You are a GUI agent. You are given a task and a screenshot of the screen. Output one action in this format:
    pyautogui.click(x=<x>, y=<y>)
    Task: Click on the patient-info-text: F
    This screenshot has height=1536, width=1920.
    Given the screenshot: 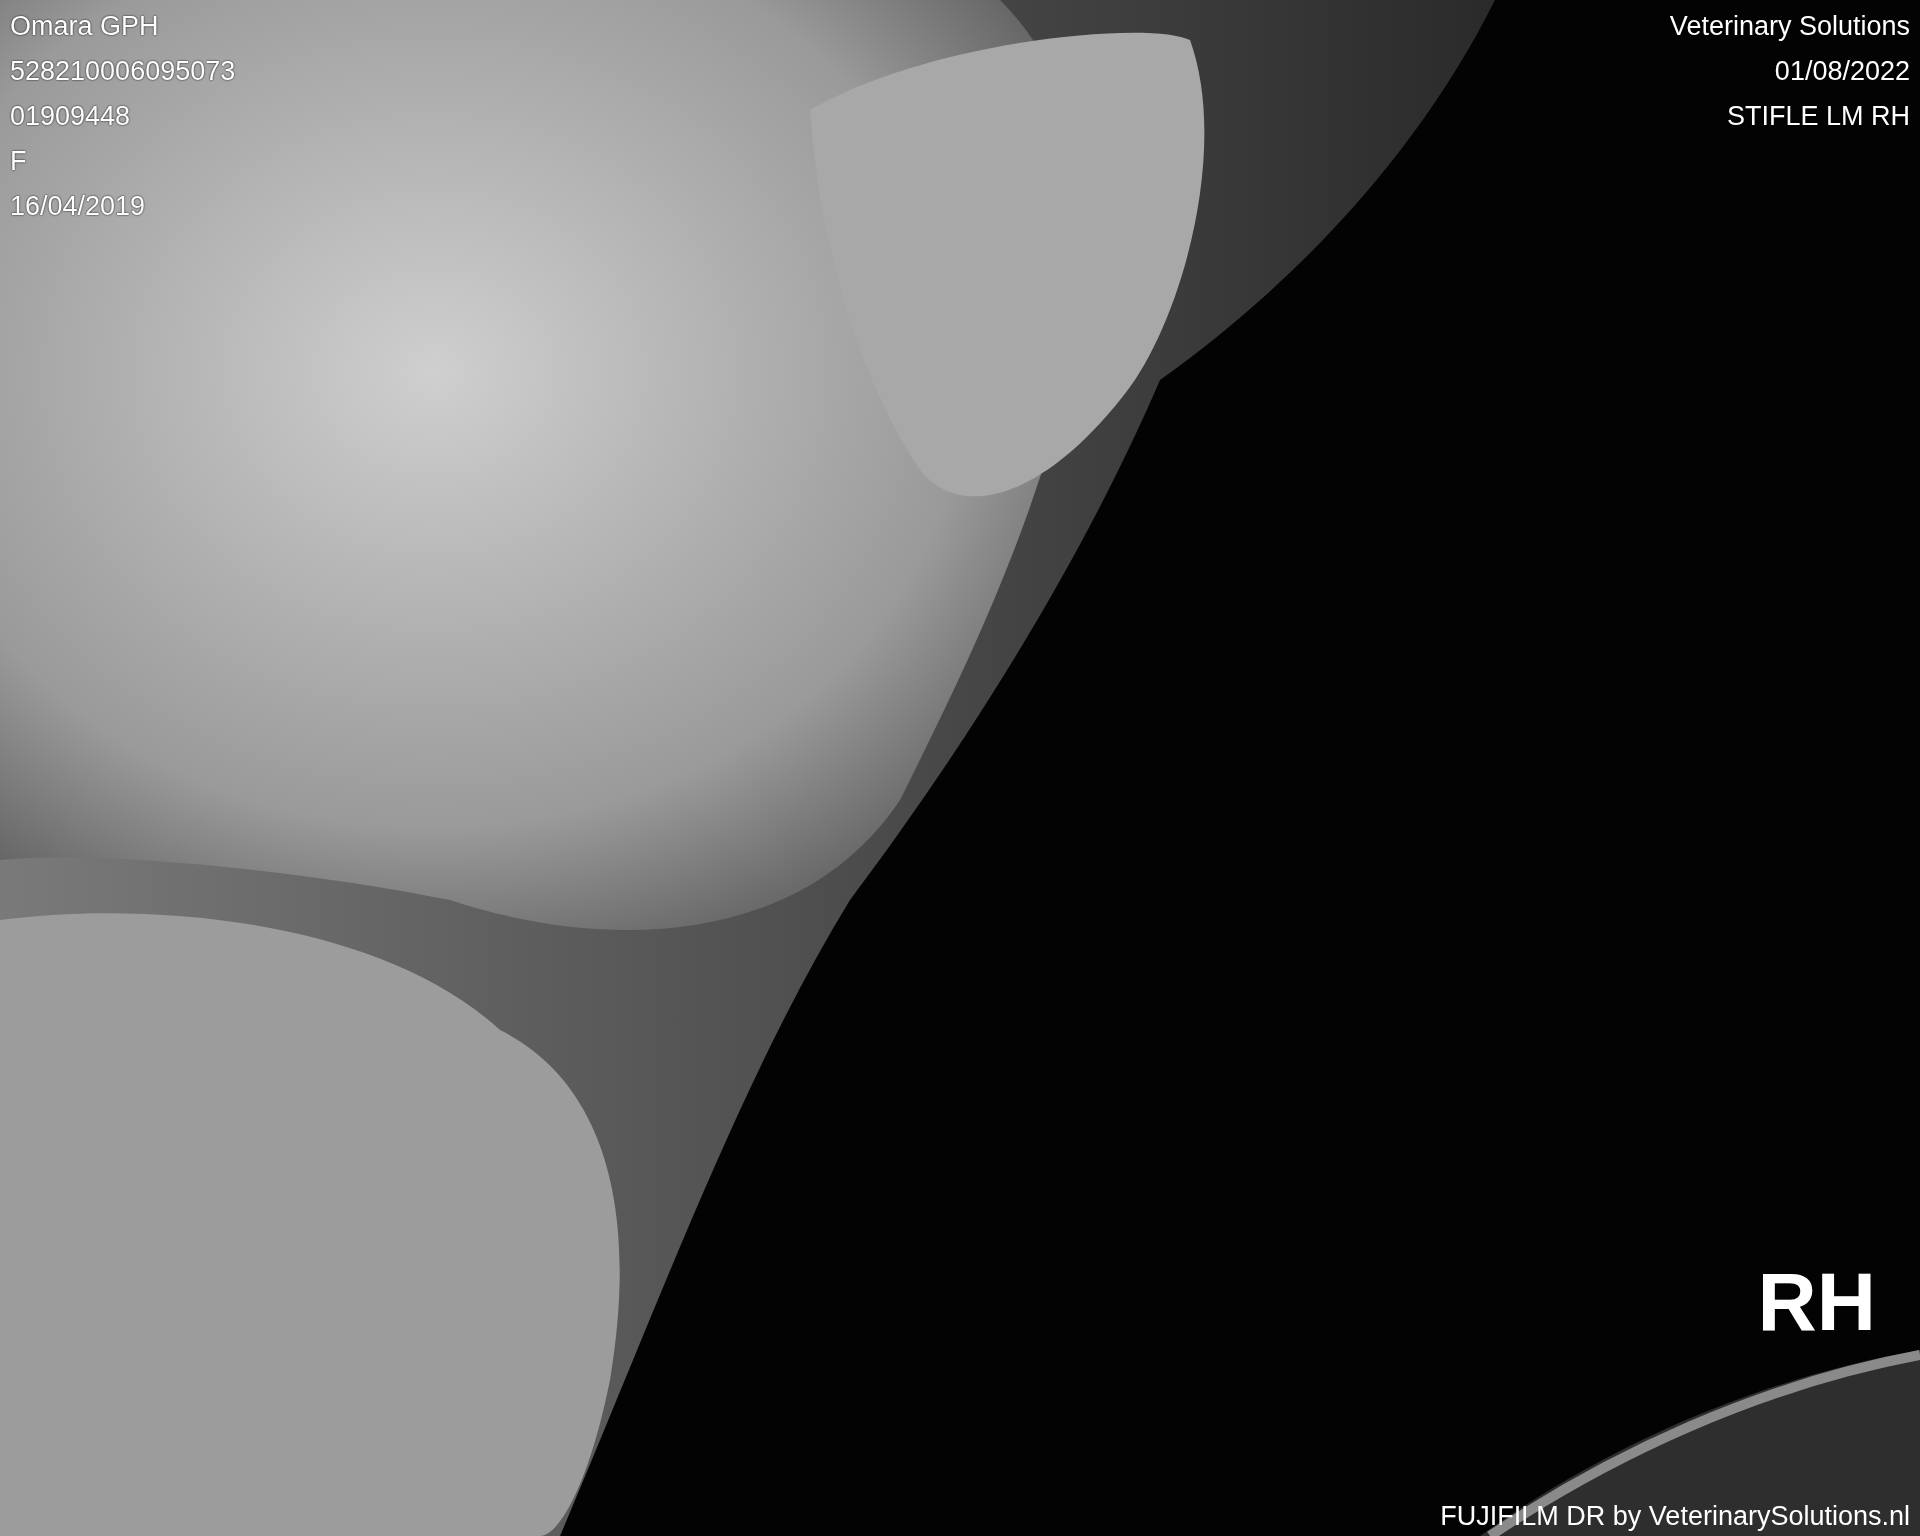 What is the action you would take?
    pyautogui.click(x=19, y=161)
    